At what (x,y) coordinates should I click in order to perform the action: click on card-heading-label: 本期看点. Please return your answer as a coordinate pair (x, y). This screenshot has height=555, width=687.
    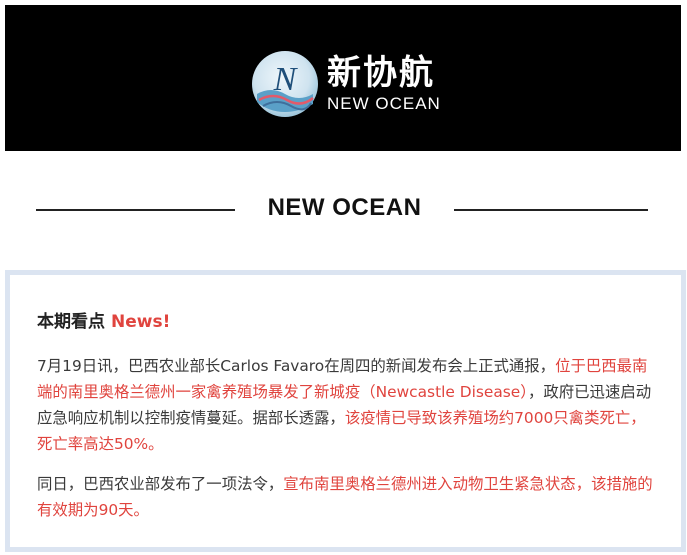
    Looking at the image, I should click on (71, 322).